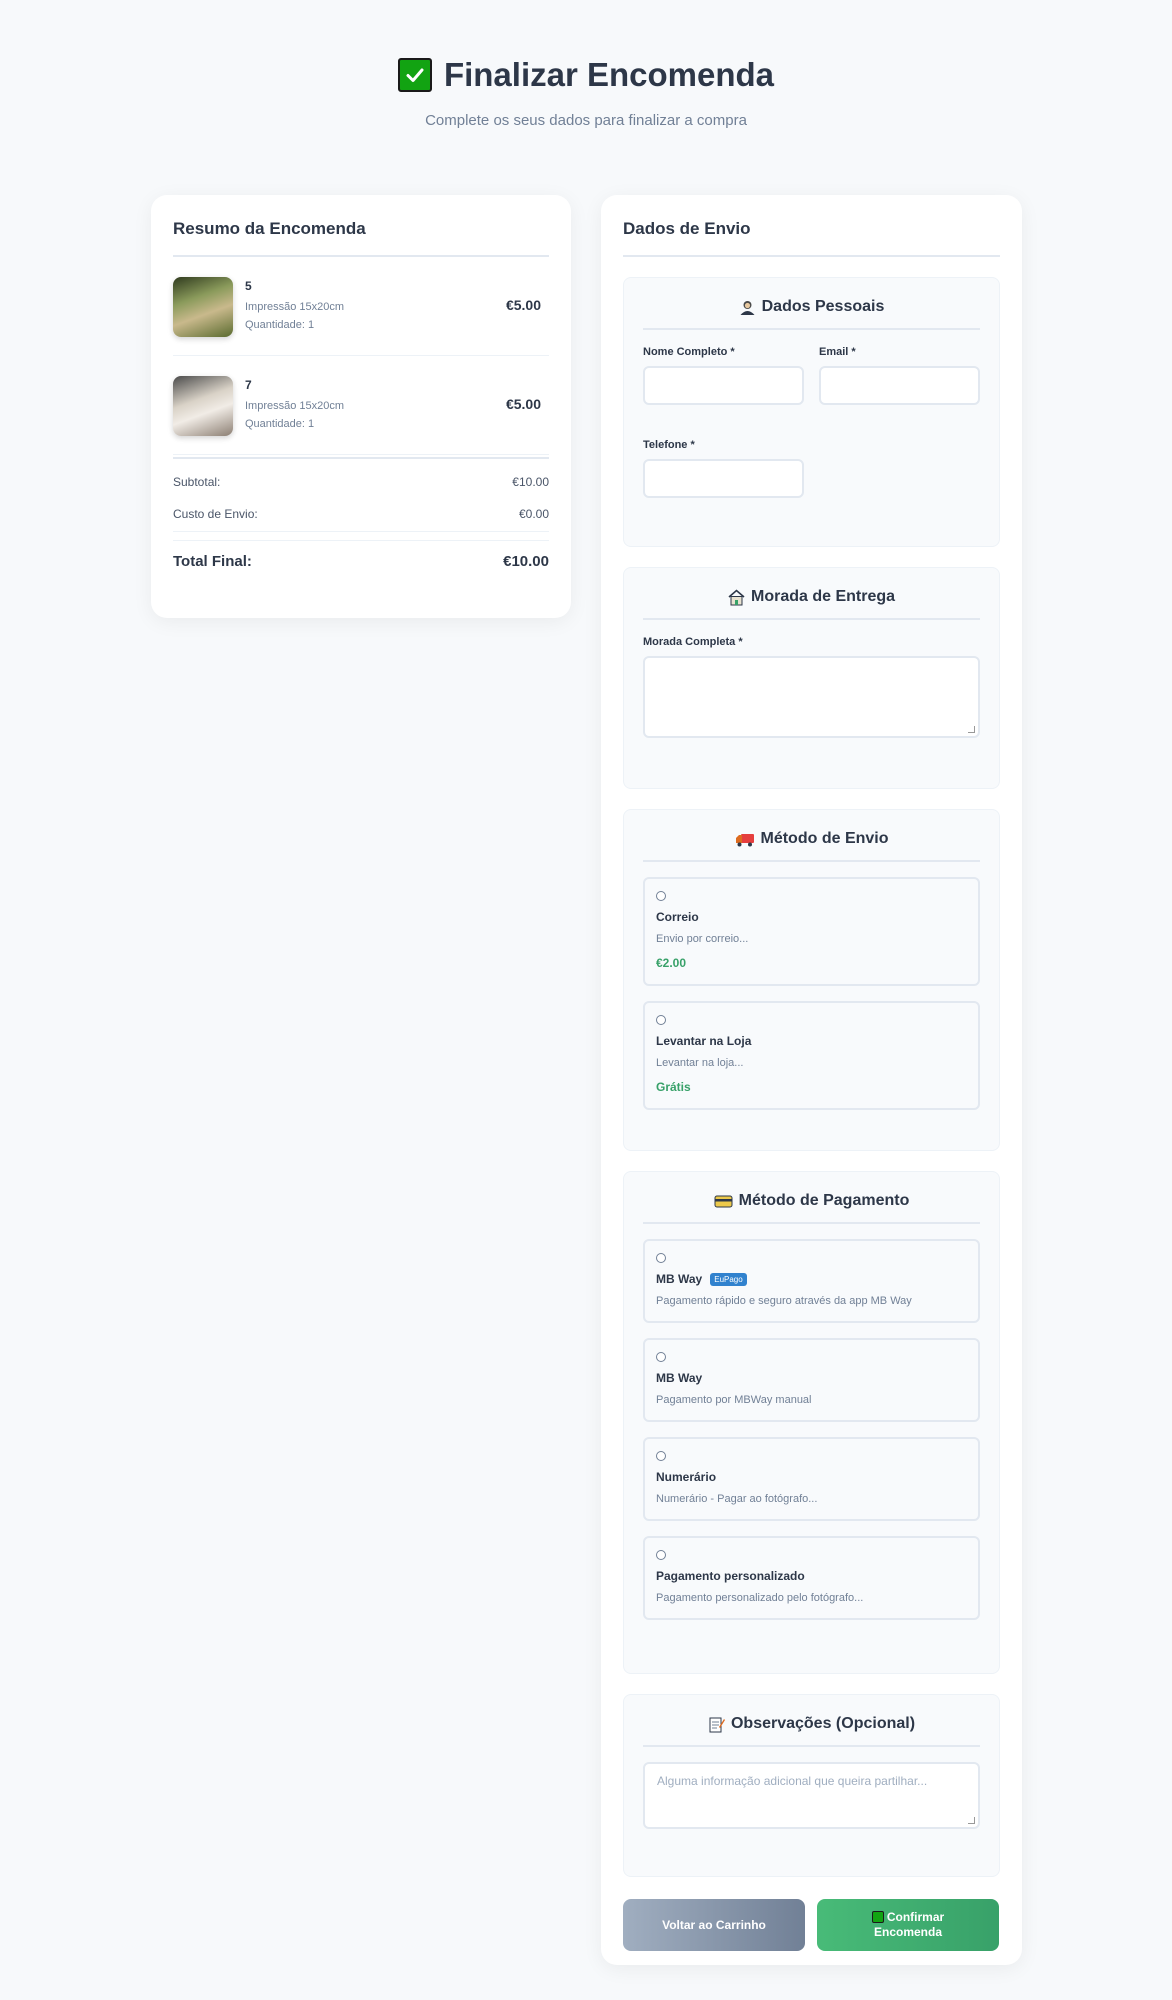 The width and height of the screenshot is (1172, 2000). Describe the element at coordinates (899, 385) in the screenshot. I see `email-input` at that location.